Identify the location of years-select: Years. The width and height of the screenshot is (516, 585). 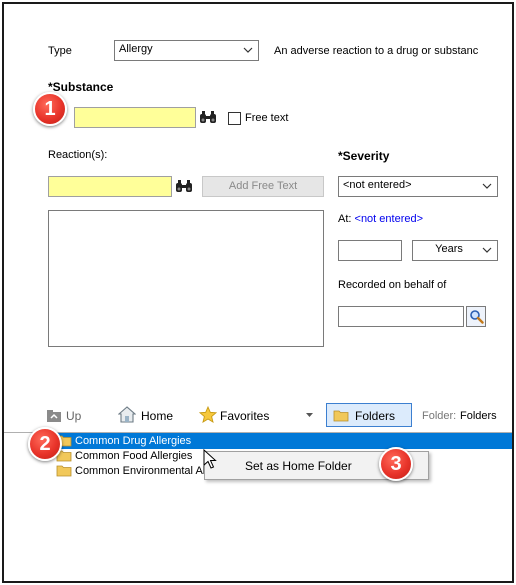
(455, 250).